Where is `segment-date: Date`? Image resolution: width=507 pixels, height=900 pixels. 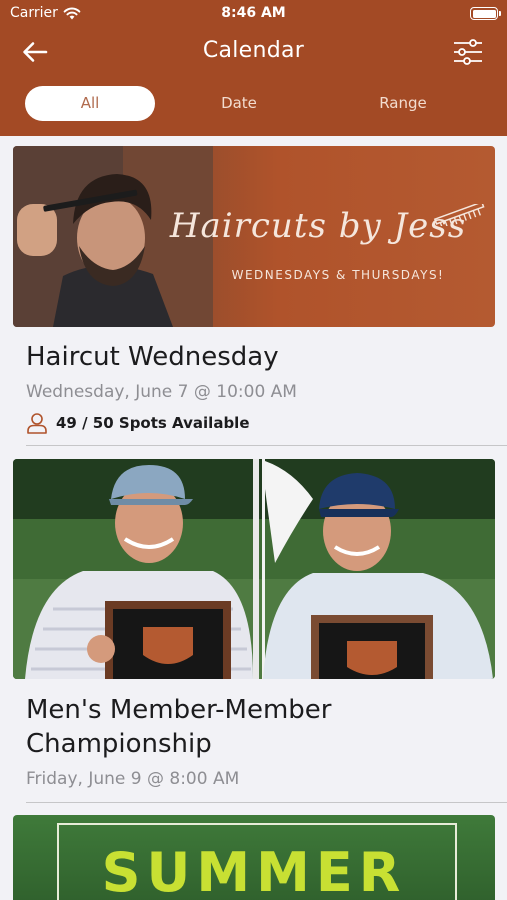 segment-date: Date is located at coordinates (239, 103).